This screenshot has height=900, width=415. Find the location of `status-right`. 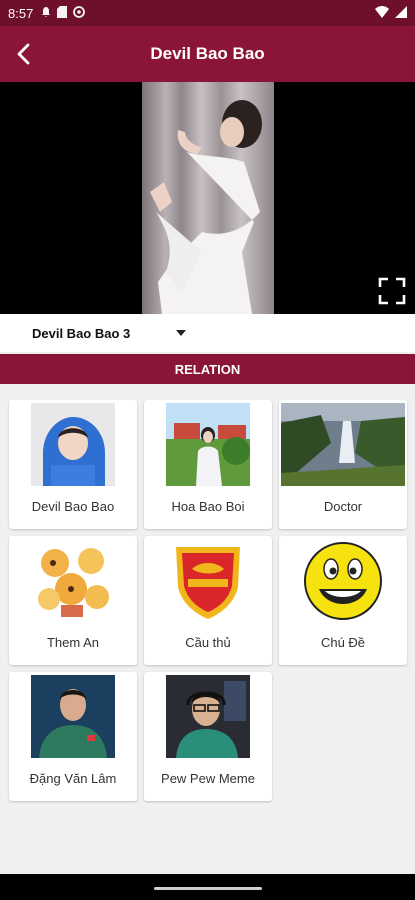

status-right is located at coordinates (391, 13).